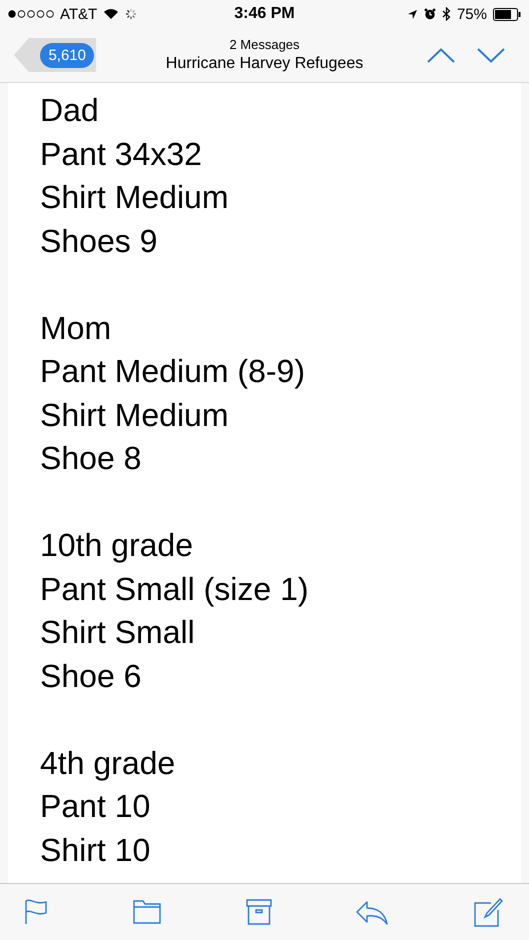 This screenshot has width=529, height=940. Describe the element at coordinates (175, 589) in the screenshot. I see `message-line: Pant Small (size 1)` at that location.